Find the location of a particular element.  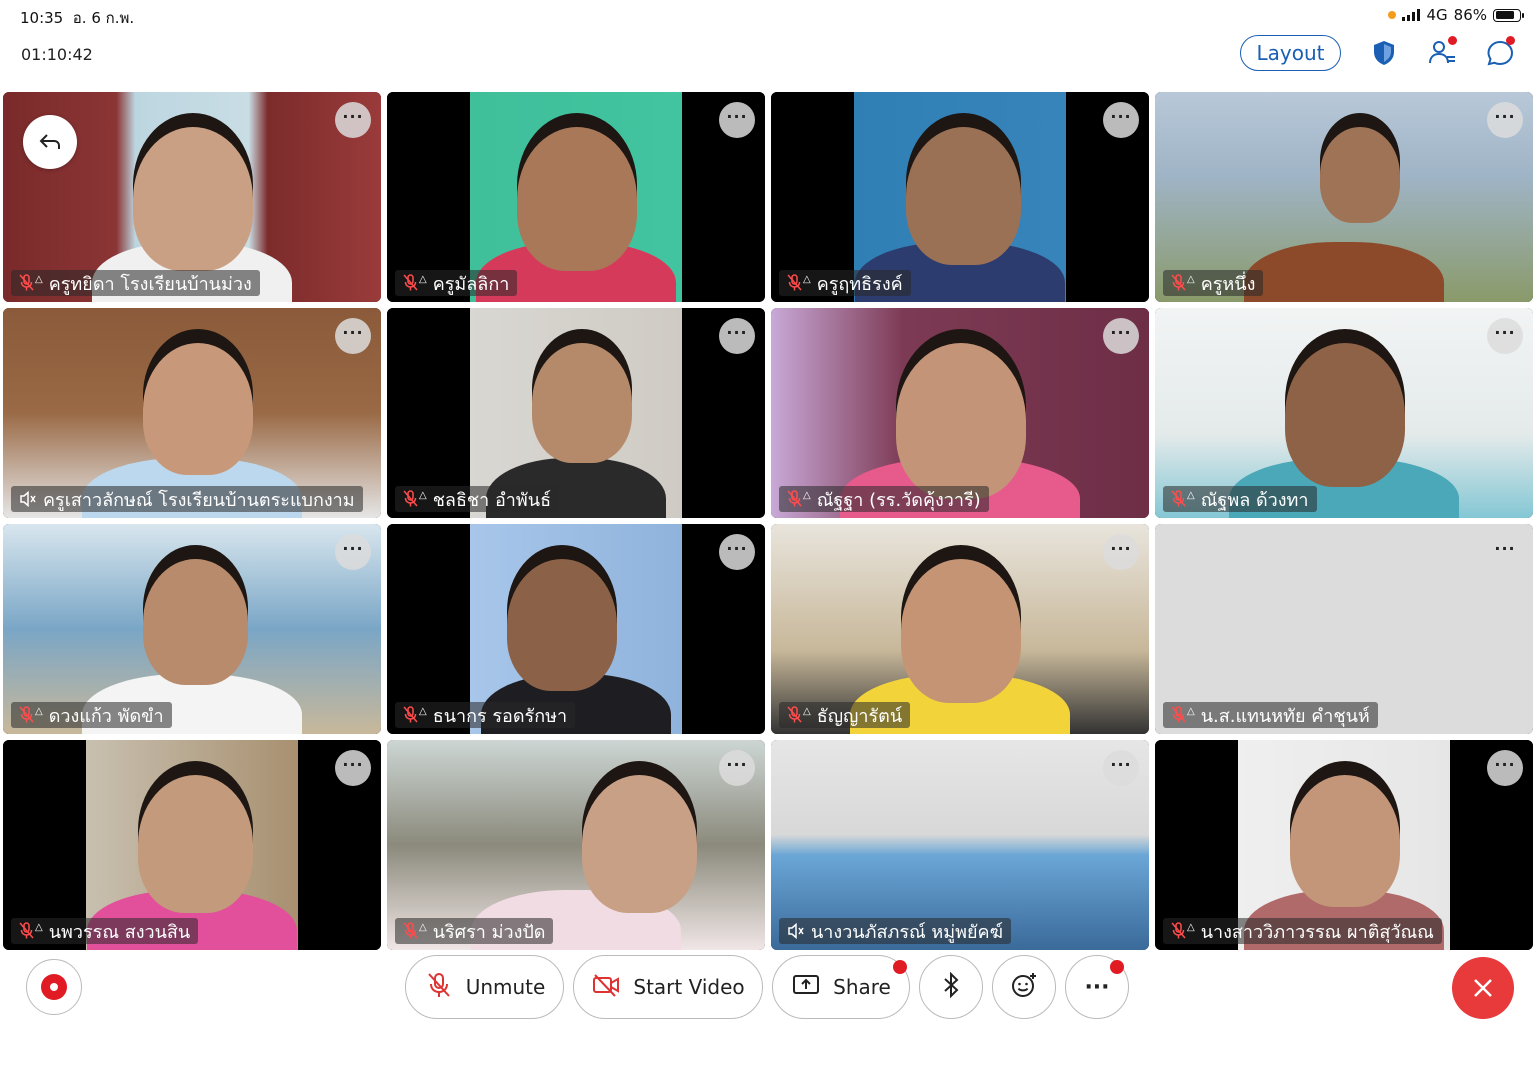

participant-name-label: △ ณัฐฐา (รร.วัดคุ้งวารี) is located at coordinates (884, 499).